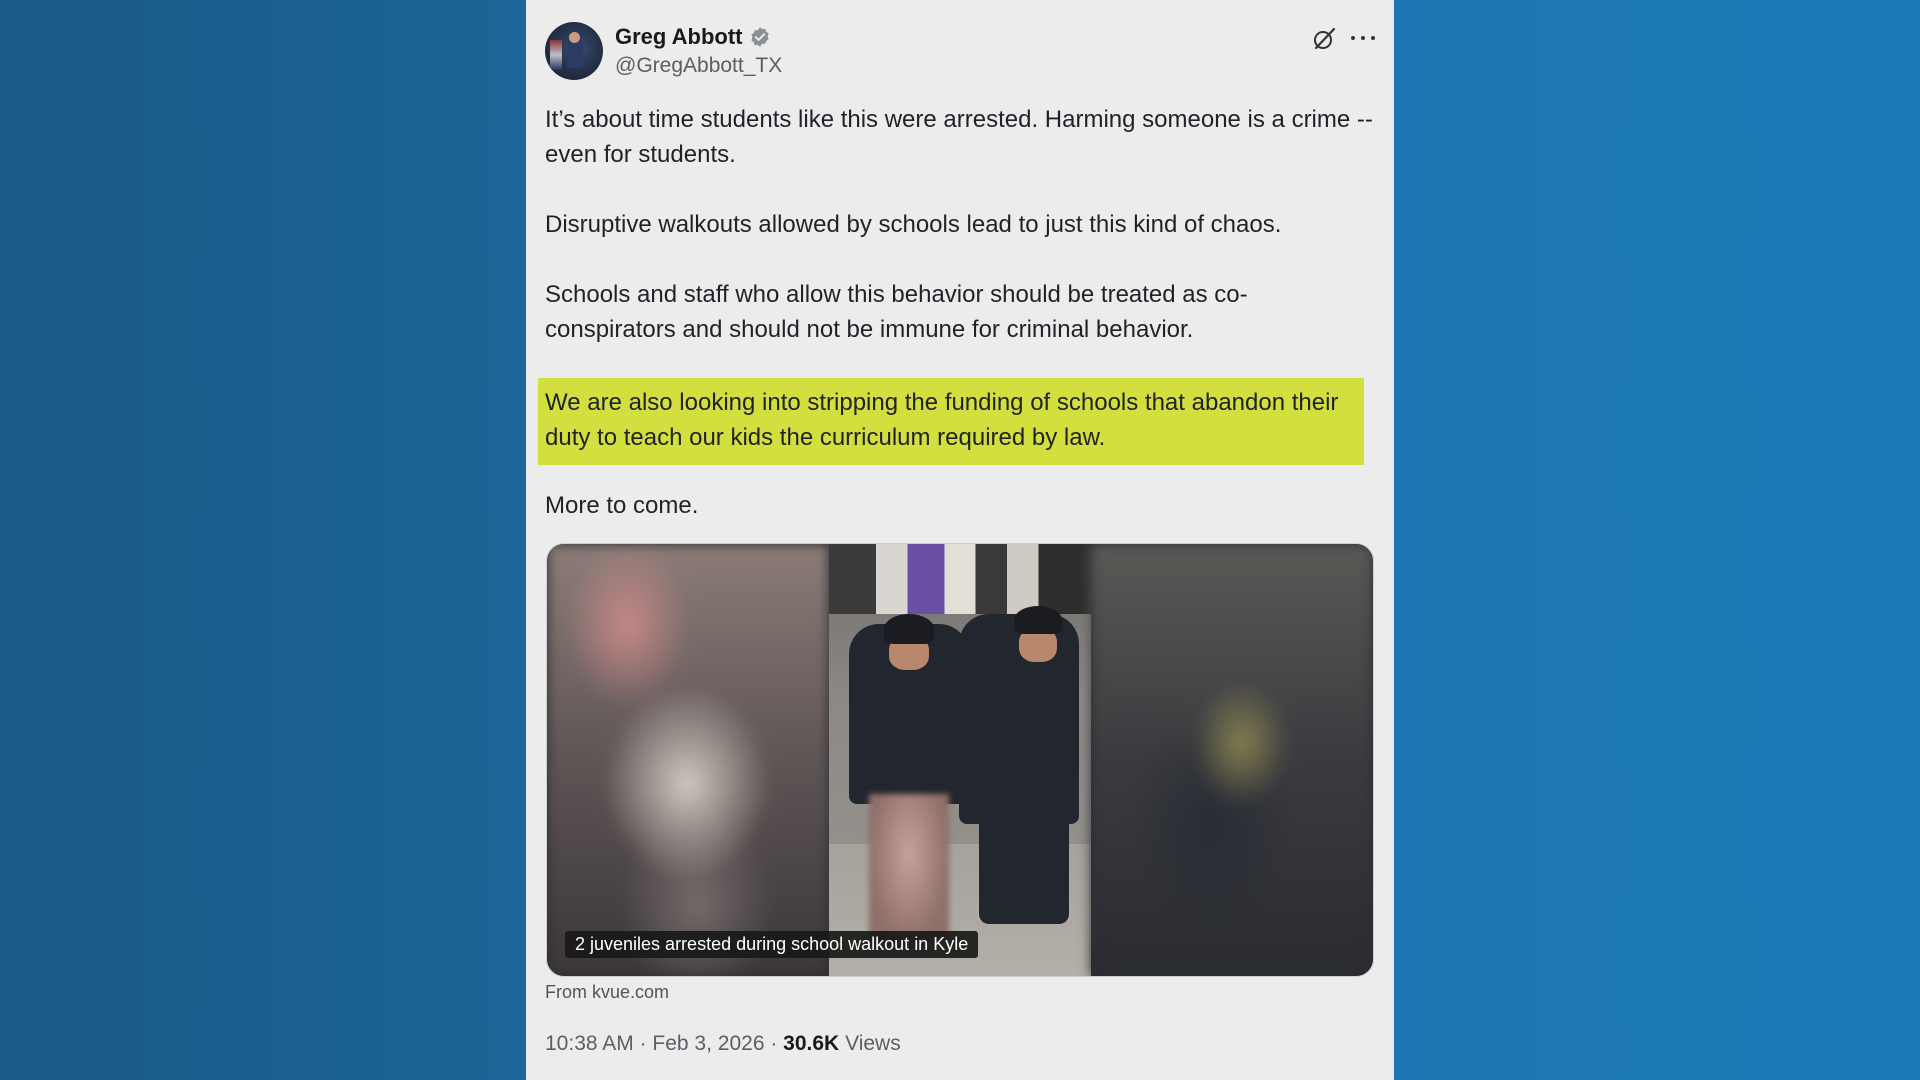  I want to click on blurred-right-panel, so click(1232, 760).